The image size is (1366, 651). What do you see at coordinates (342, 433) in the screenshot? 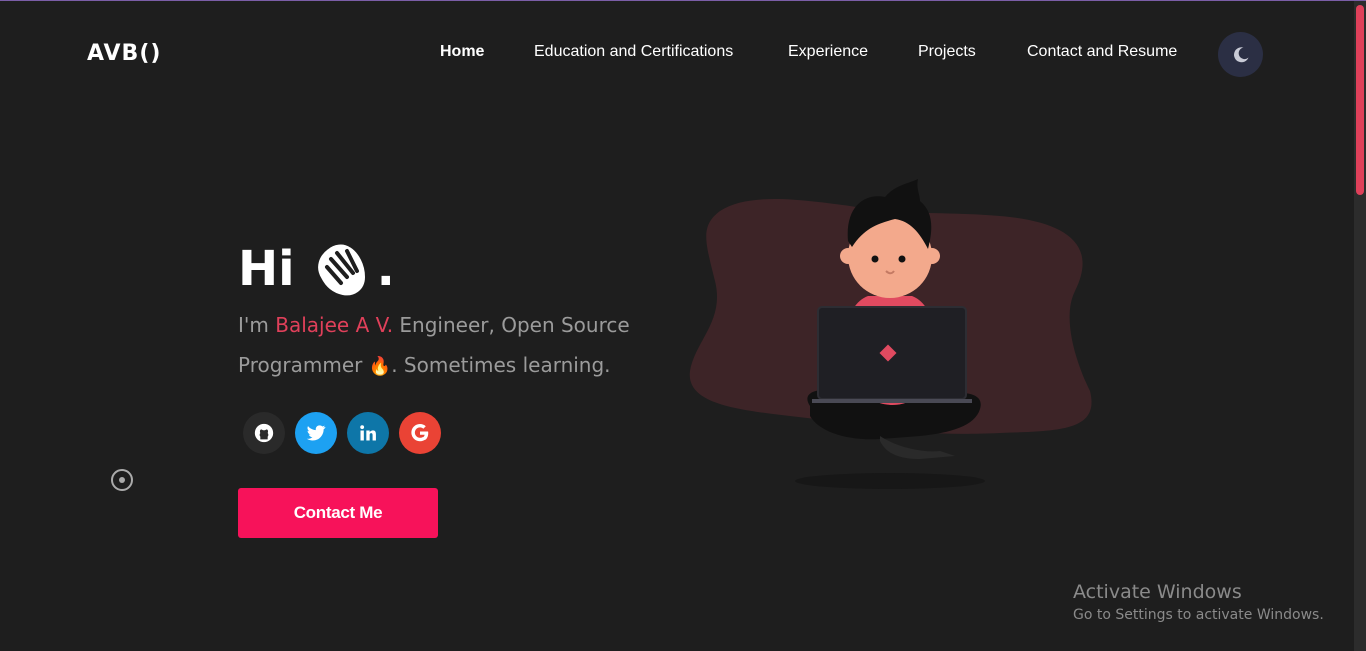
I see `social-links` at bounding box center [342, 433].